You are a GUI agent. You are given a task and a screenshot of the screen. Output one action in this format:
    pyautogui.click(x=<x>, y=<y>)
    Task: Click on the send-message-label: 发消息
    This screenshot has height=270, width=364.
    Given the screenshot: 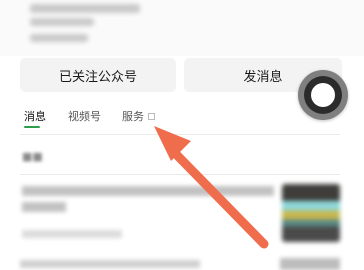 What is the action you would take?
    pyautogui.click(x=263, y=77)
    